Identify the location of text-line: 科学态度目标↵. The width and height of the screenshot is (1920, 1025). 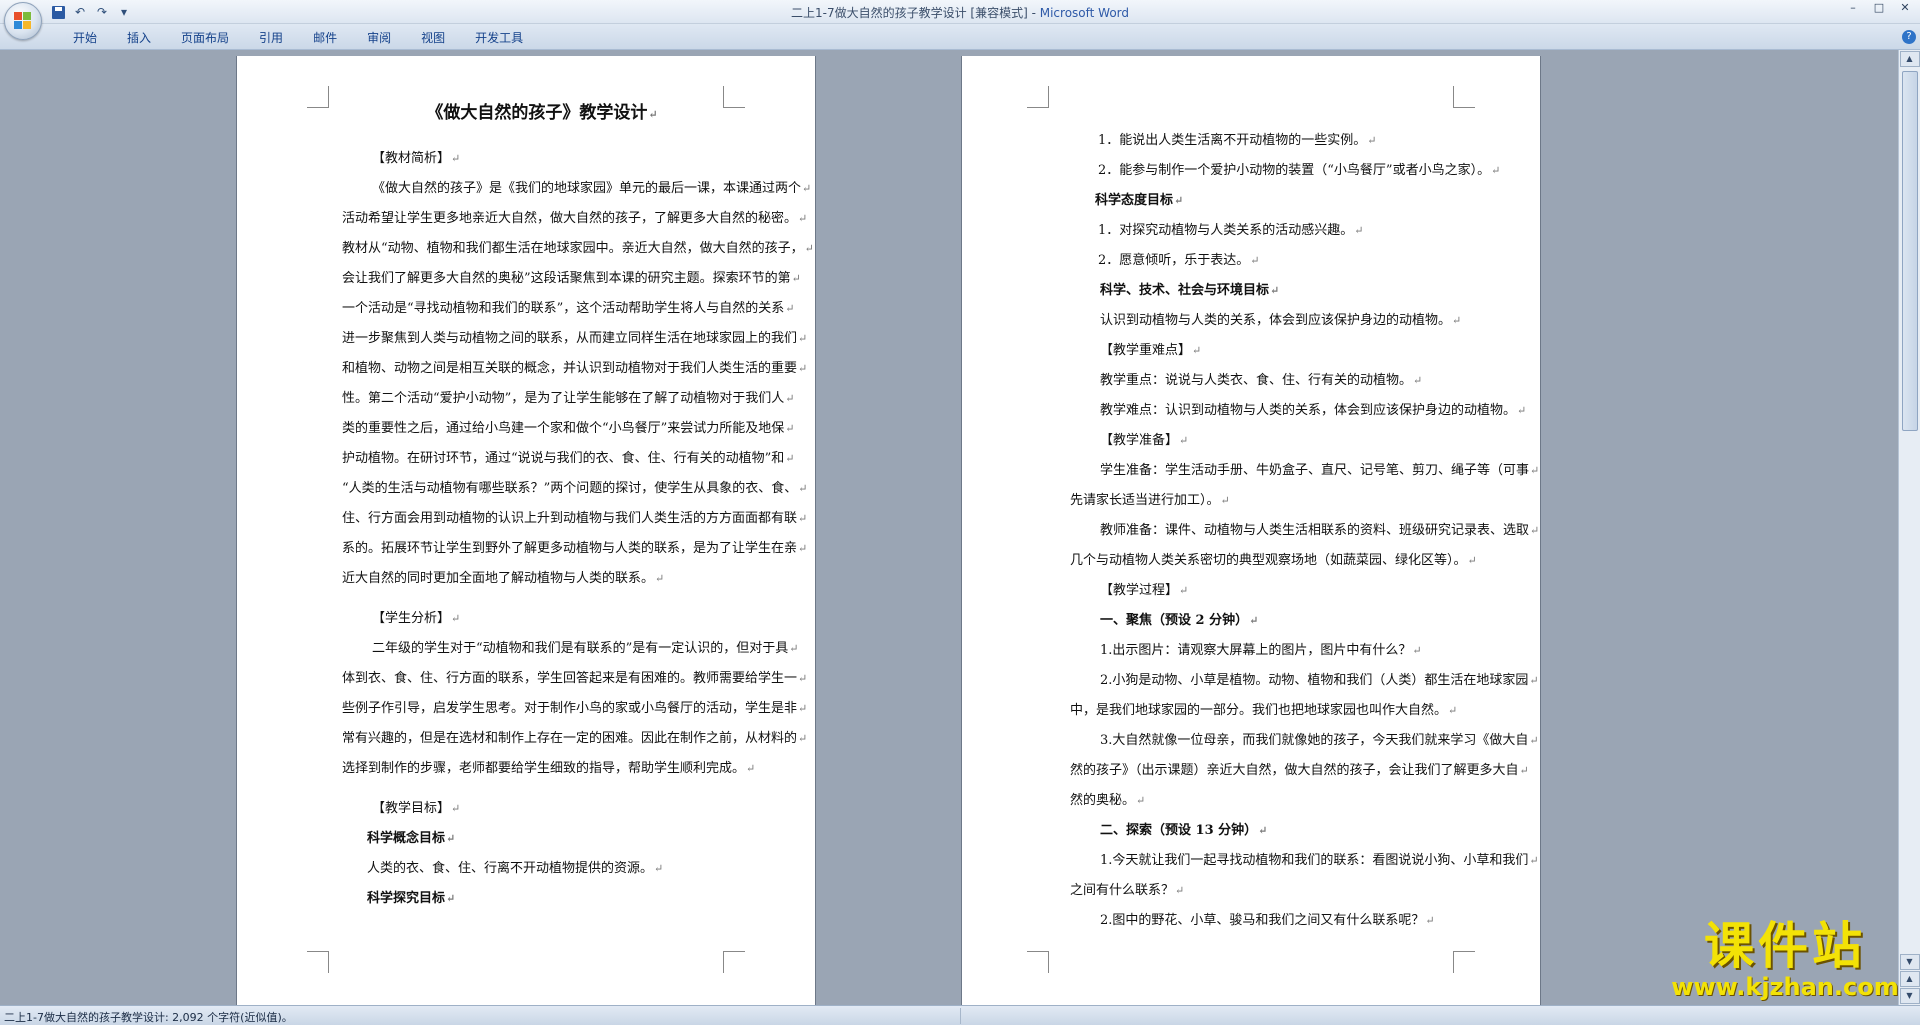
(1275, 201).